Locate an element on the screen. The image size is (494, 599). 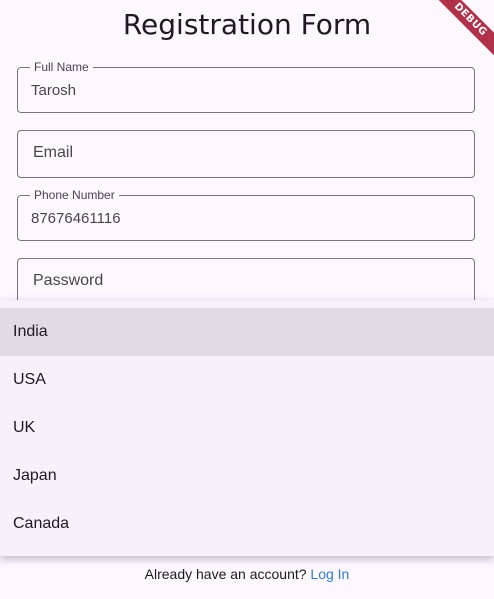
login-prompt: Already have an account? Log In is located at coordinates (247, 574).